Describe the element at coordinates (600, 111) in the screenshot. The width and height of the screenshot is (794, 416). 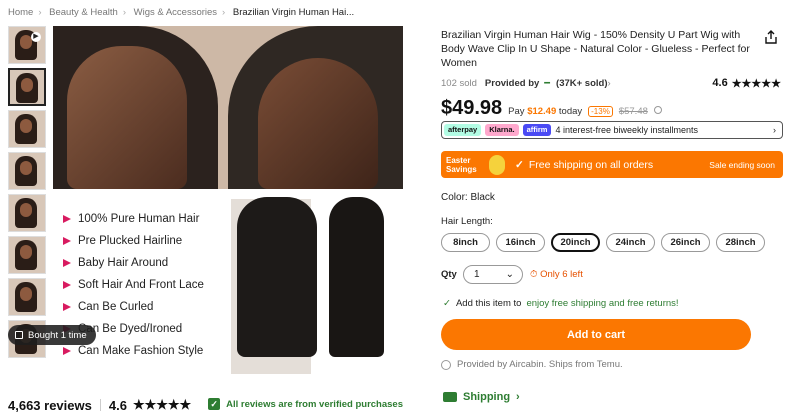
I see `discount-badge: -13%` at that location.